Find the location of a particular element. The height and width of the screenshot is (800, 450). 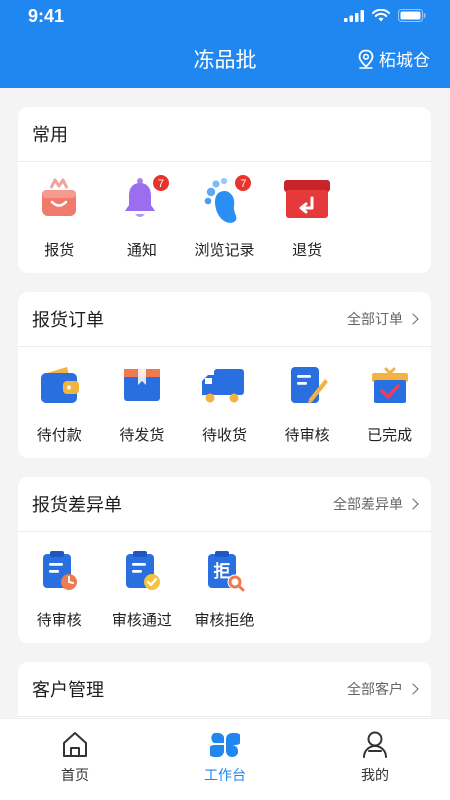

common-card-title: 常用 is located at coordinates (50, 135).